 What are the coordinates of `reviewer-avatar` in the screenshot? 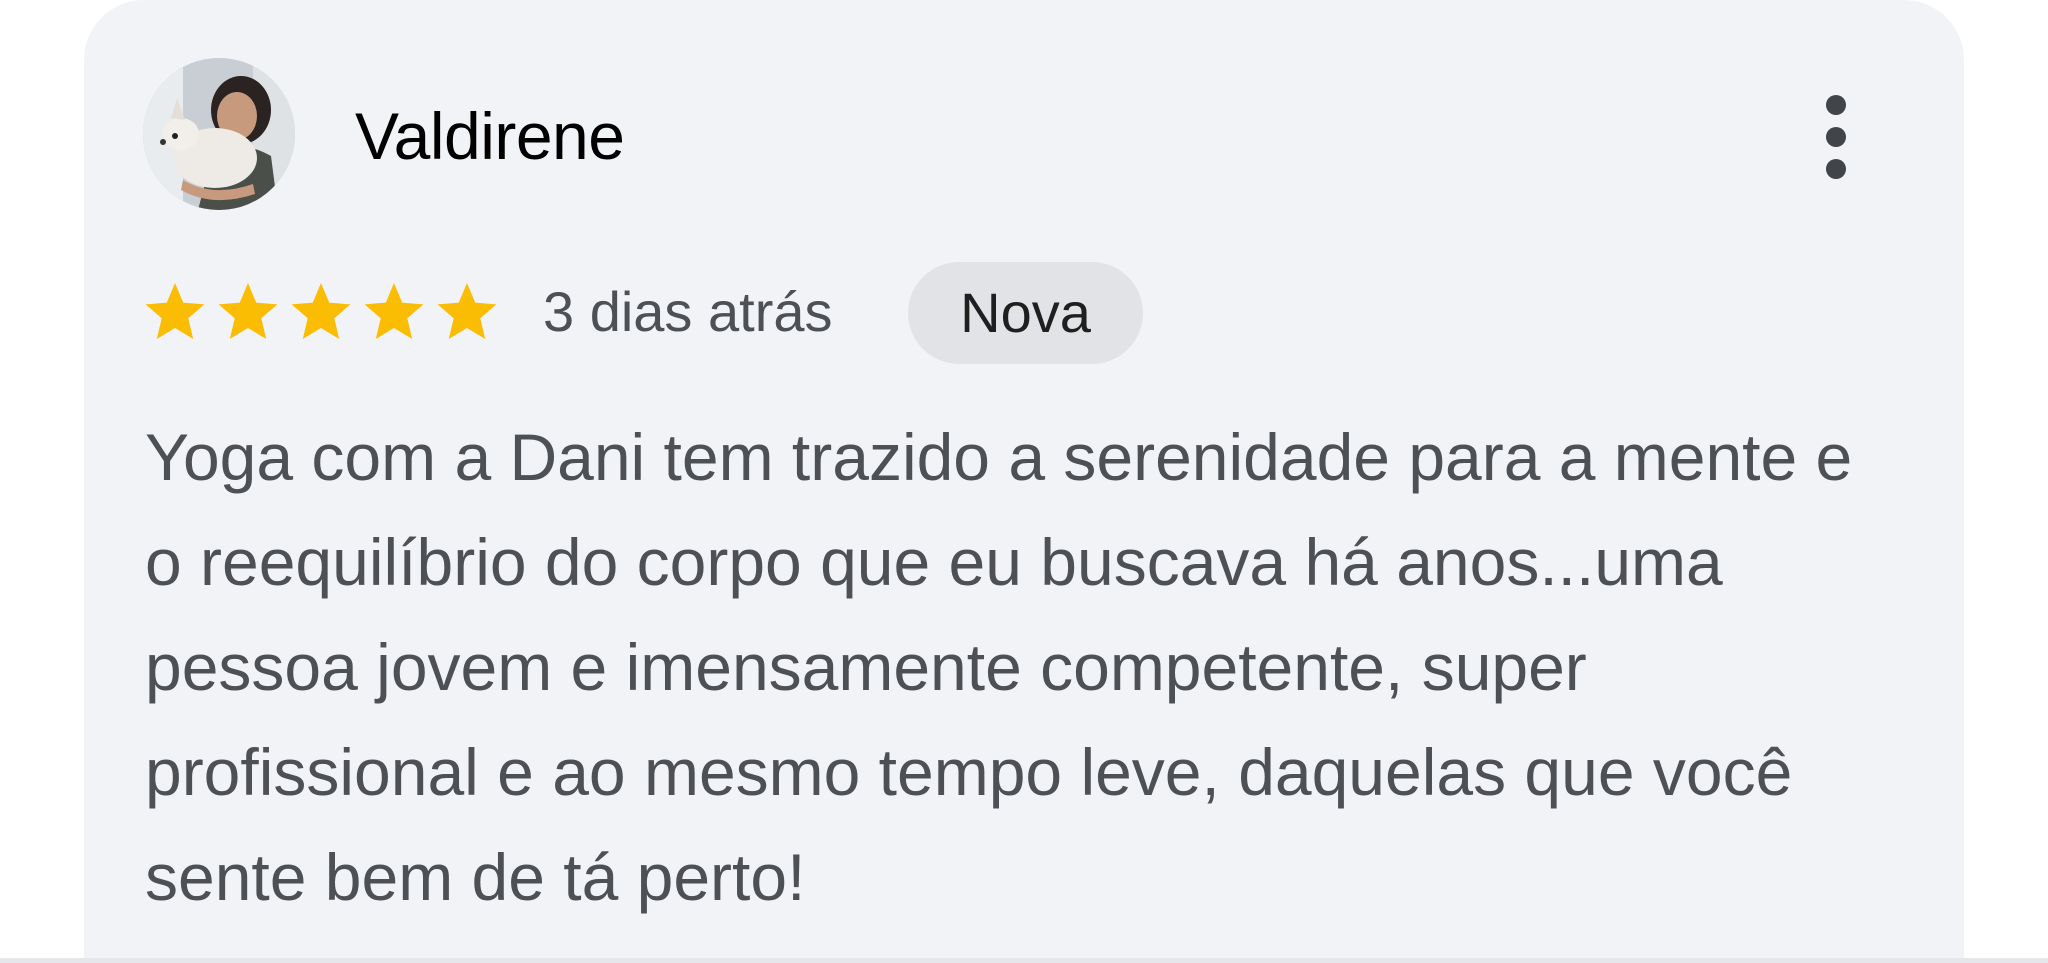 It's located at (219, 134).